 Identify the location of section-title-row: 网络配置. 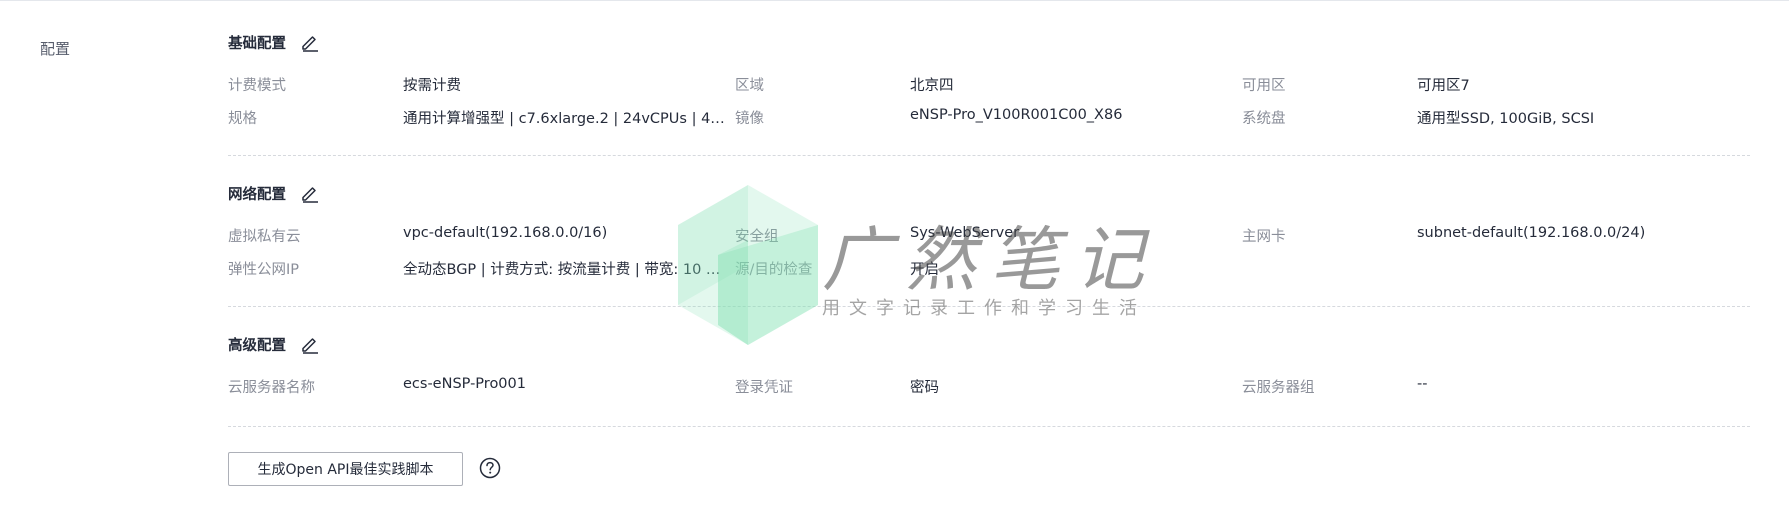
(989, 193).